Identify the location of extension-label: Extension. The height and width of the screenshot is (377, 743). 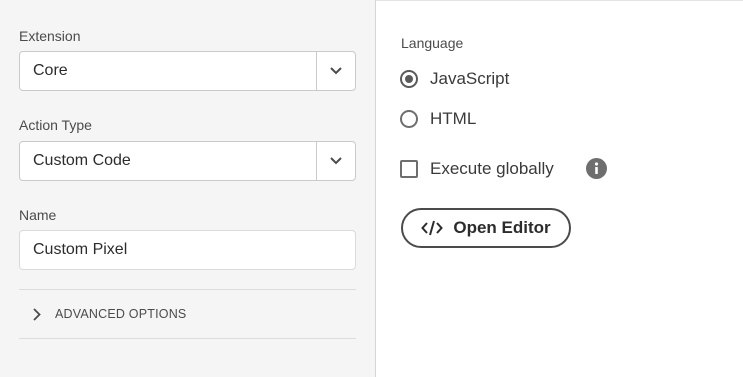
(50, 36).